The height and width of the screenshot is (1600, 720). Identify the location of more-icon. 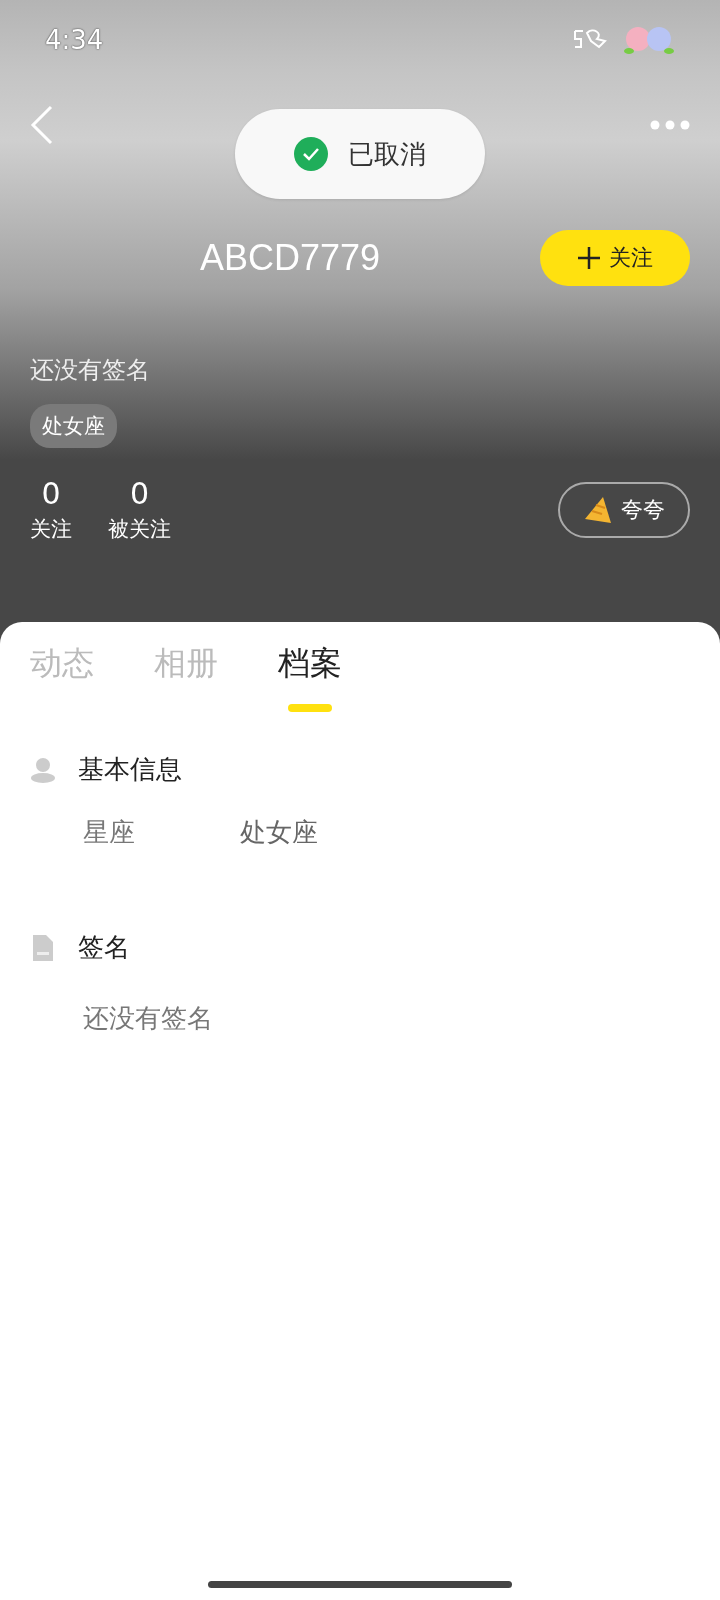
(670, 125).